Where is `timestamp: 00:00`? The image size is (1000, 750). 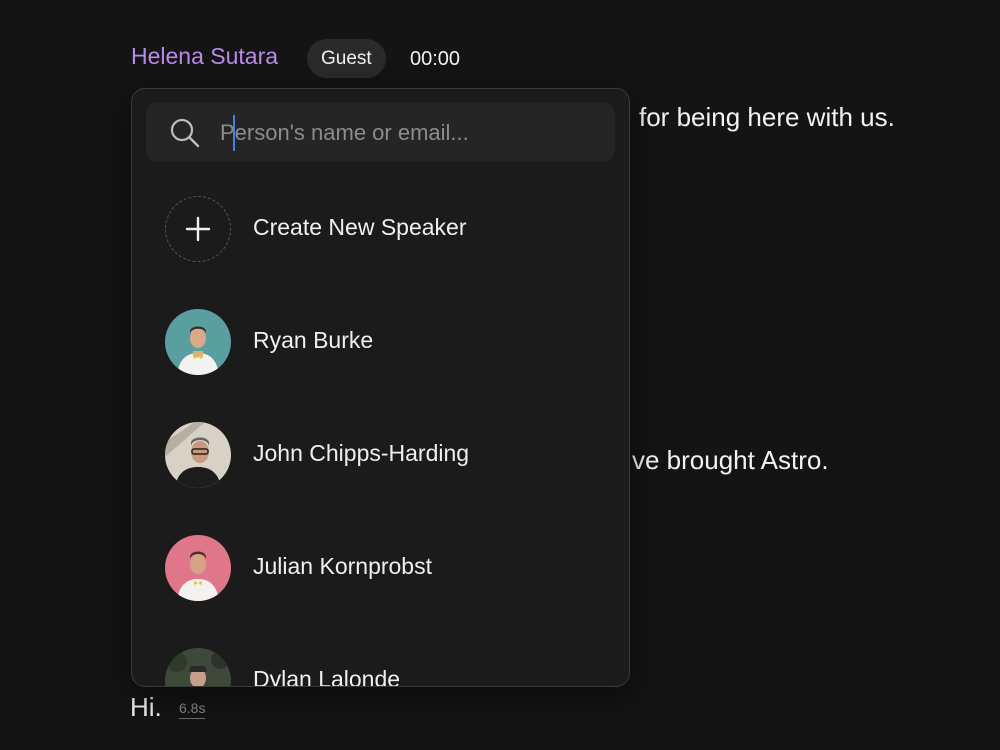
timestamp: 00:00 is located at coordinates (435, 59).